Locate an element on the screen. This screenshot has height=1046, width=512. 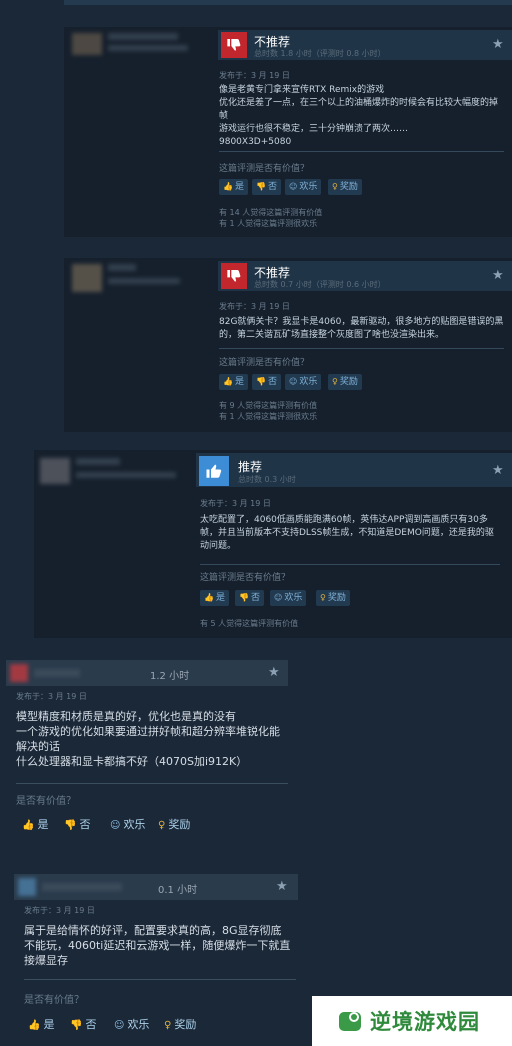
top-edge is located at coordinates (288, 2).